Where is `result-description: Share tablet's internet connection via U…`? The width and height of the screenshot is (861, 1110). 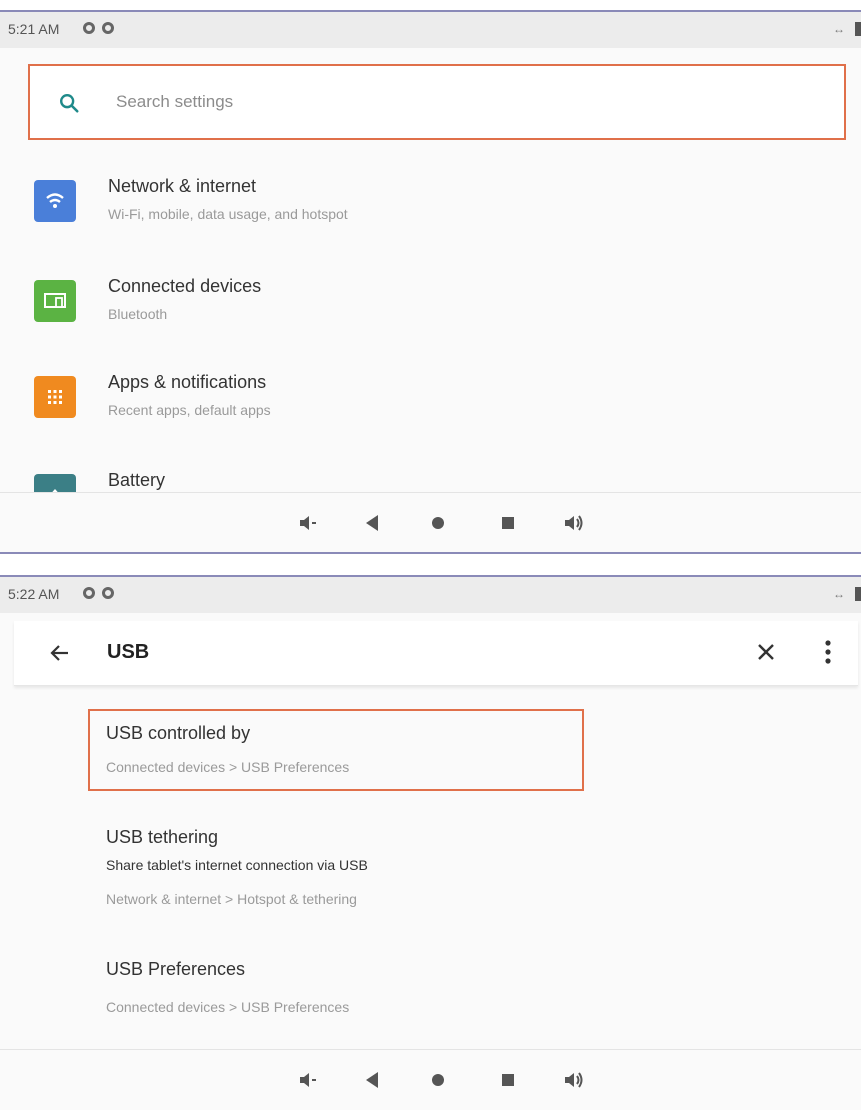
result-description: Share tablet's internet connection via U… is located at coordinates (237, 865).